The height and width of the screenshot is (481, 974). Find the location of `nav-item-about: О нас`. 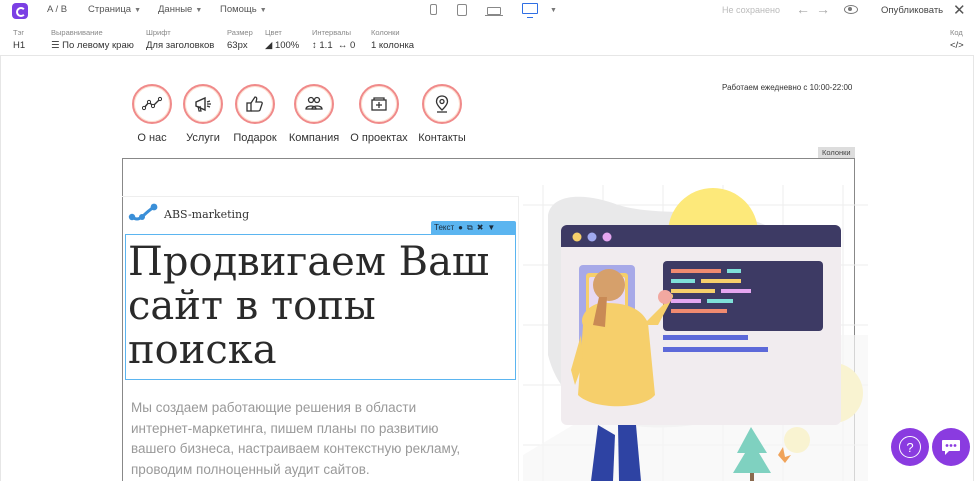

nav-item-about: О нас is located at coordinates (152, 114).